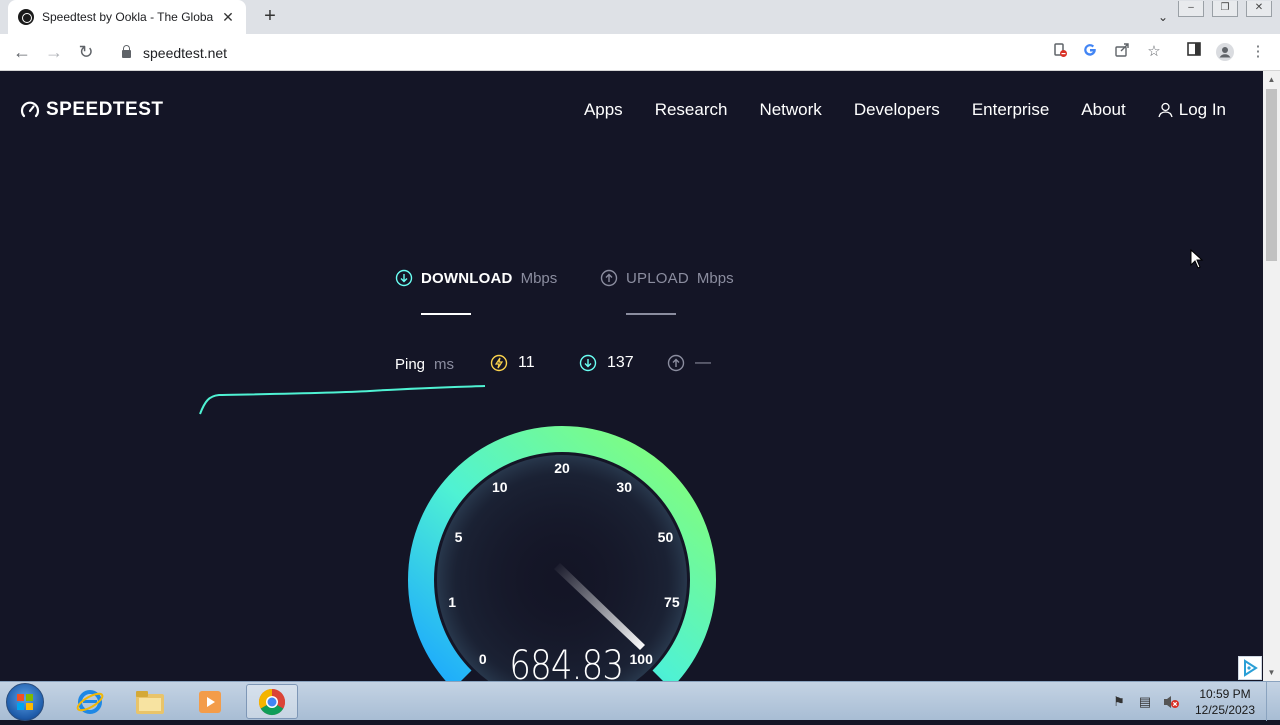  Describe the element at coordinates (1202, 109) in the screenshot. I see `login-label: Log In` at that location.